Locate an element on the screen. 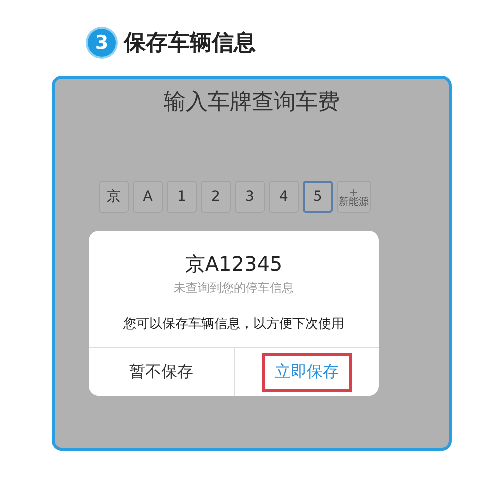  new-energy-key: + 新能源 is located at coordinates (354, 197).